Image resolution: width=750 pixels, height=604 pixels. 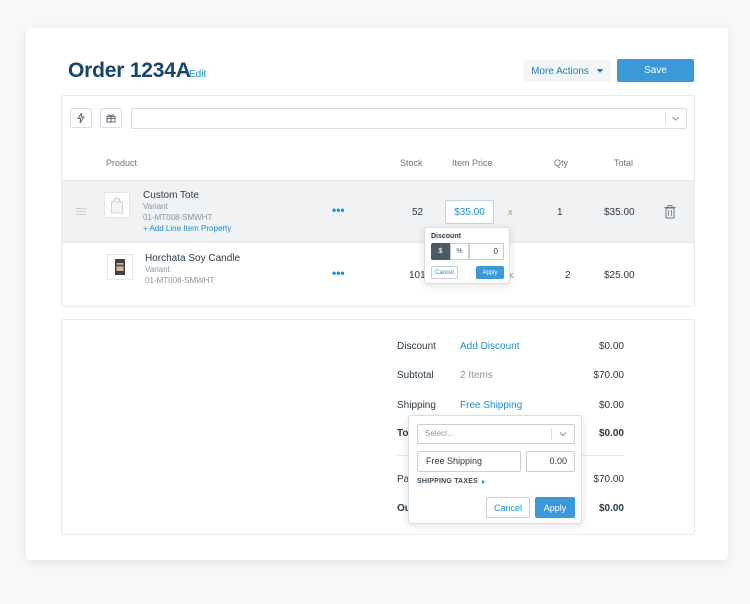 I want to click on col-qty: Qty, so click(x=561, y=163).